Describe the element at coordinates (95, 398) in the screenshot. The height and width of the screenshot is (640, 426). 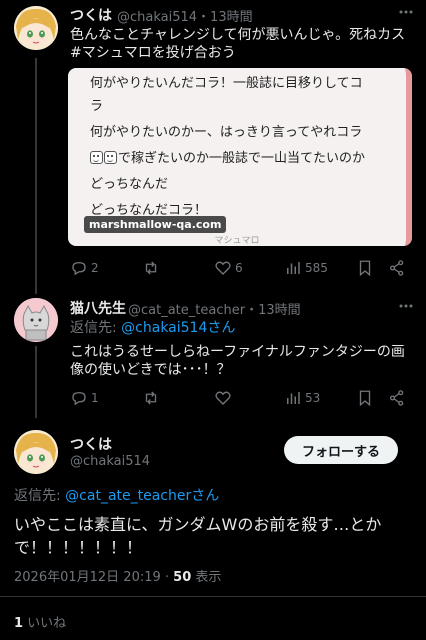
I see `reply-count: 1` at that location.